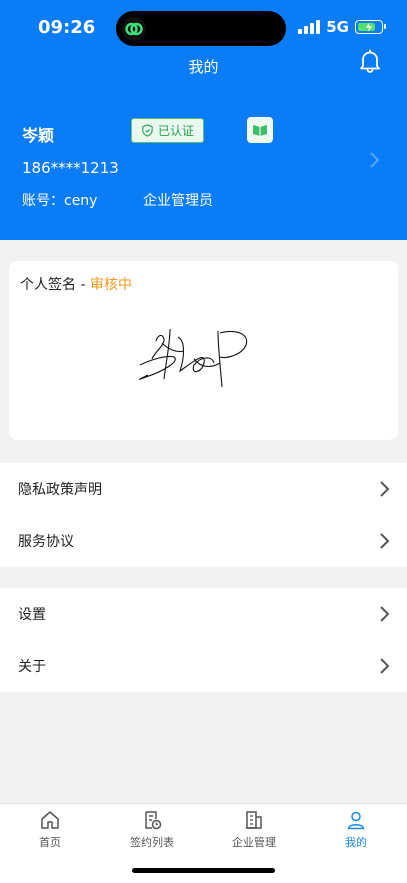 The image size is (407, 883). What do you see at coordinates (201, 28) in the screenshot?
I see `dynamic-island` at bounding box center [201, 28].